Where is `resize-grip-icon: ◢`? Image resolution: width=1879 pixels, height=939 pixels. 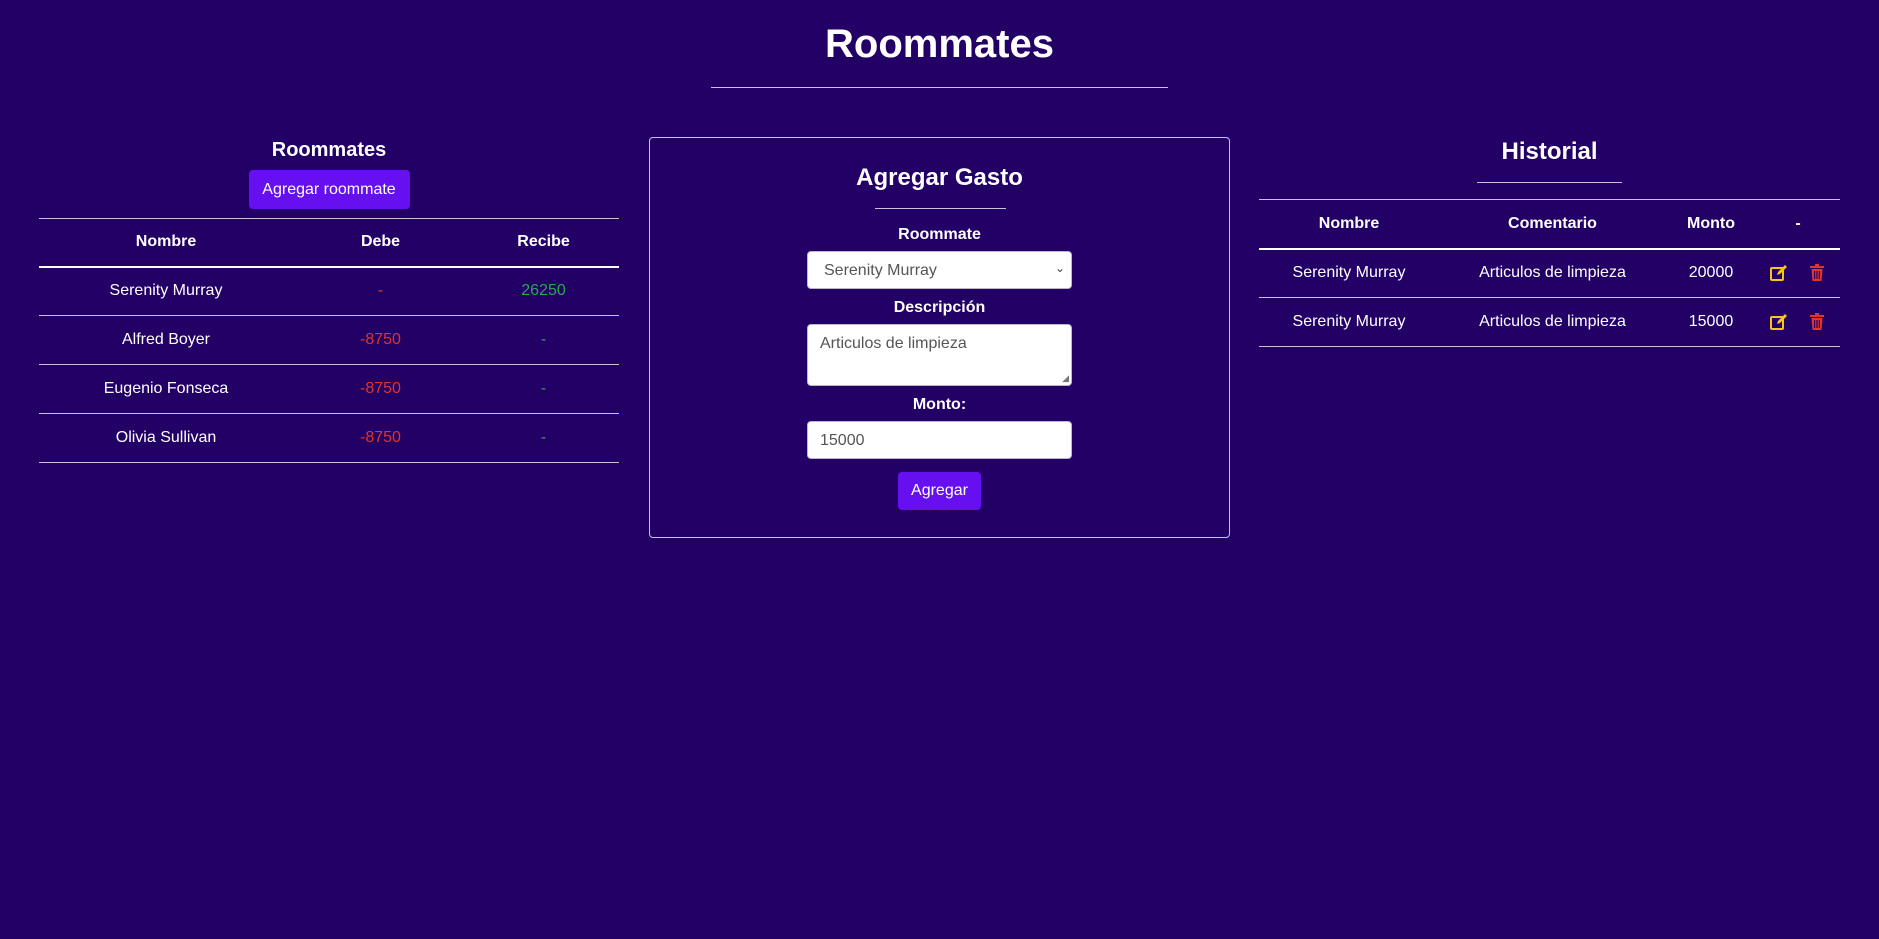 resize-grip-icon: ◢ is located at coordinates (1065, 378).